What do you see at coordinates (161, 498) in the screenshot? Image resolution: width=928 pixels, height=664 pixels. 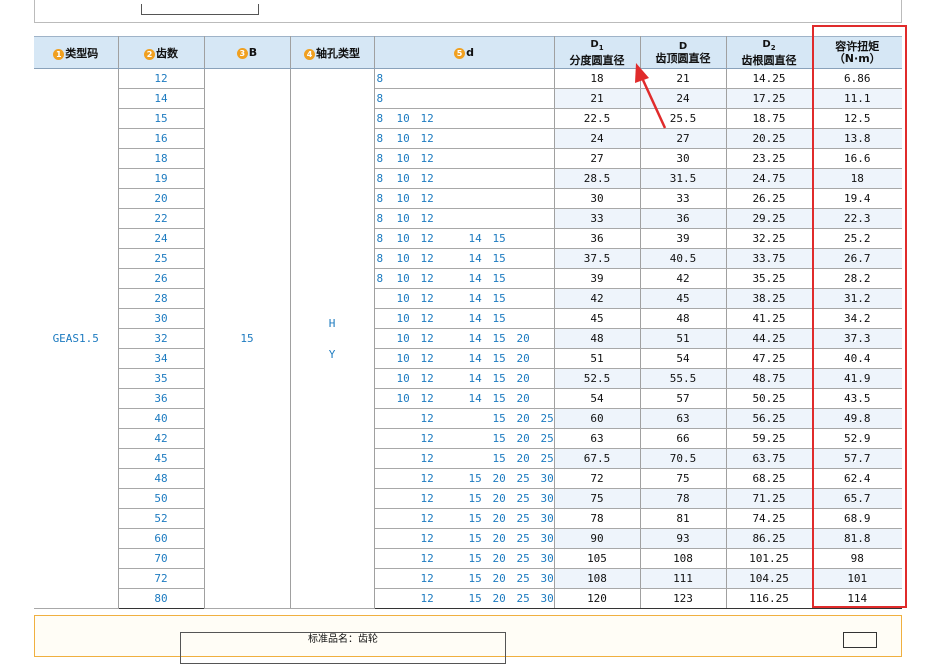 I see `teeth-value: 50` at bounding box center [161, 498].